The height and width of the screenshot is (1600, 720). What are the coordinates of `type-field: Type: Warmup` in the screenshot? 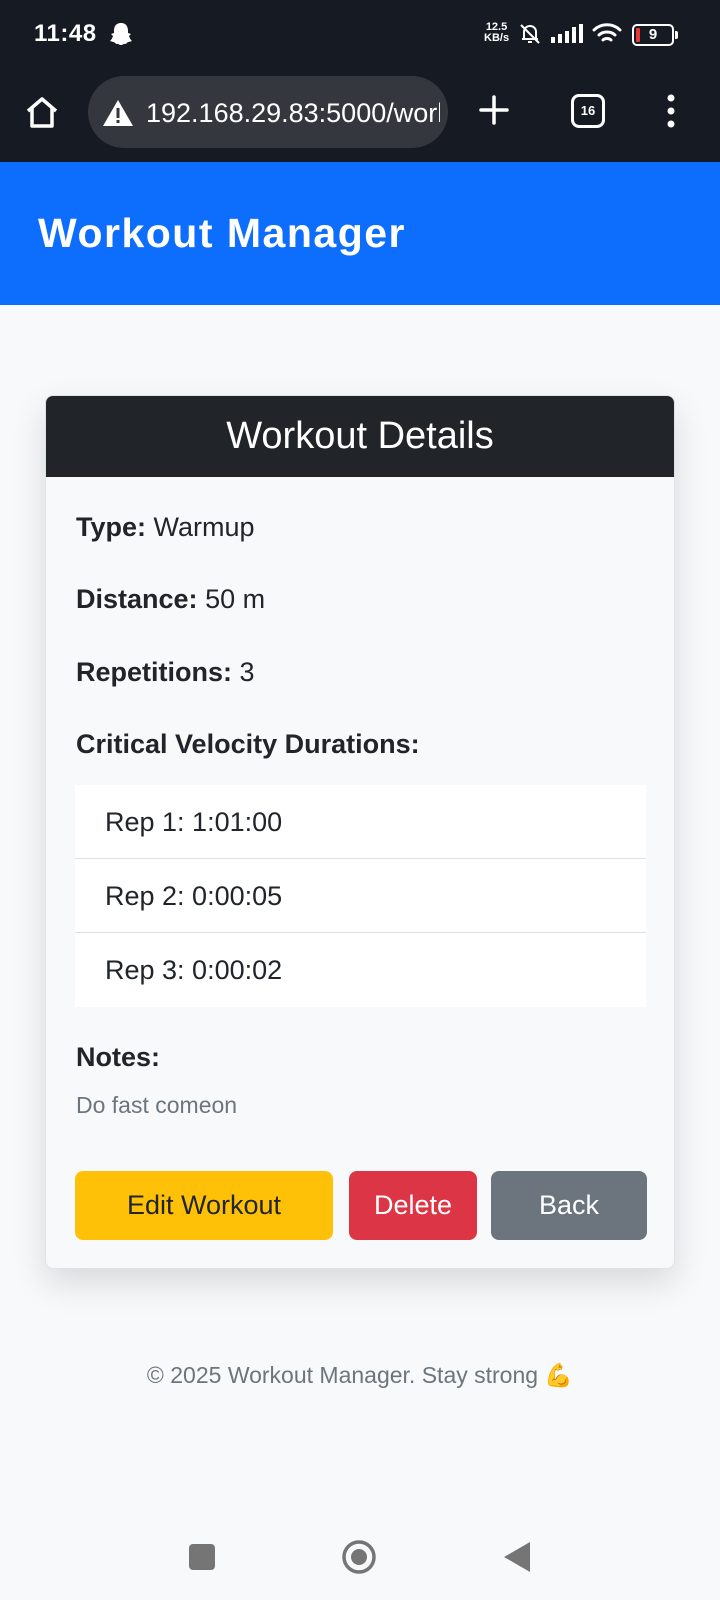 It's located at (165, 527).